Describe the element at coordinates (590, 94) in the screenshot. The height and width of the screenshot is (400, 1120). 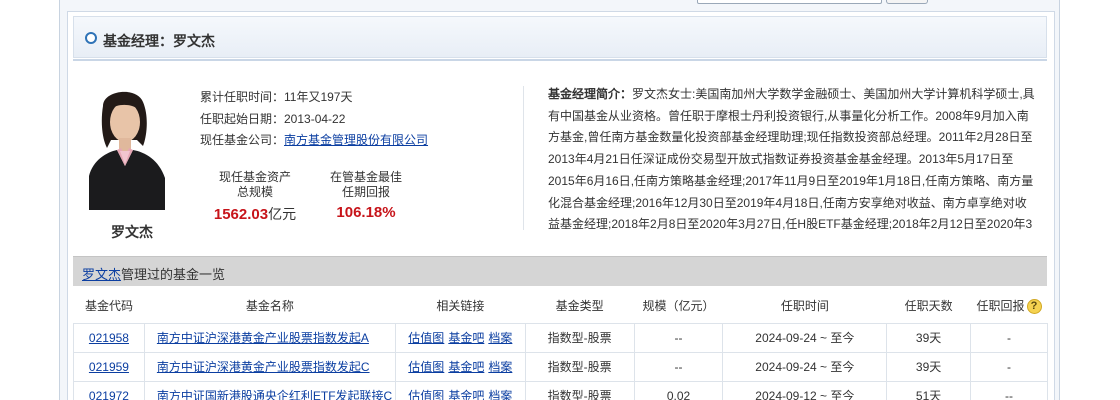
I see `bio-label: 基金经理简介：` at that location.